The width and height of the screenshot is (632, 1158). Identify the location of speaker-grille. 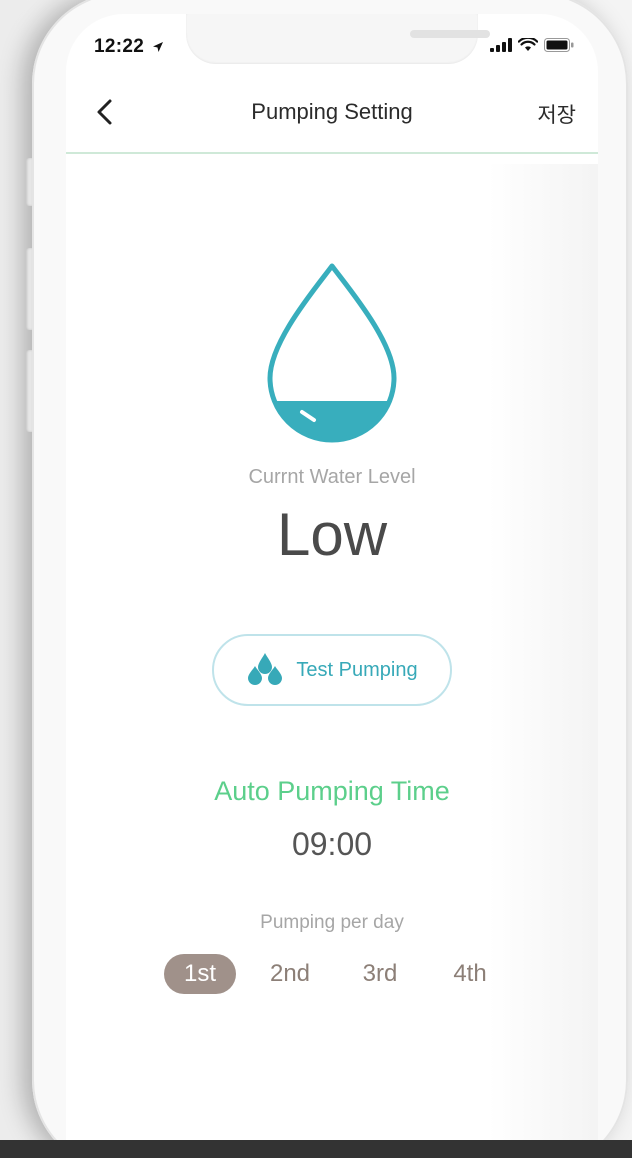
(450, 34).